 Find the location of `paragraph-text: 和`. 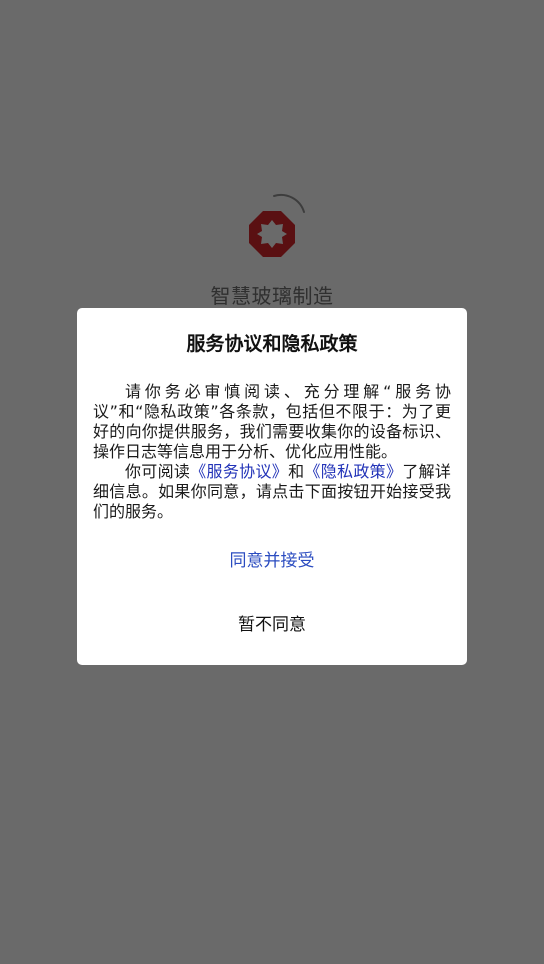

paragraph-text: 和 is located at coordinates (296, 471).